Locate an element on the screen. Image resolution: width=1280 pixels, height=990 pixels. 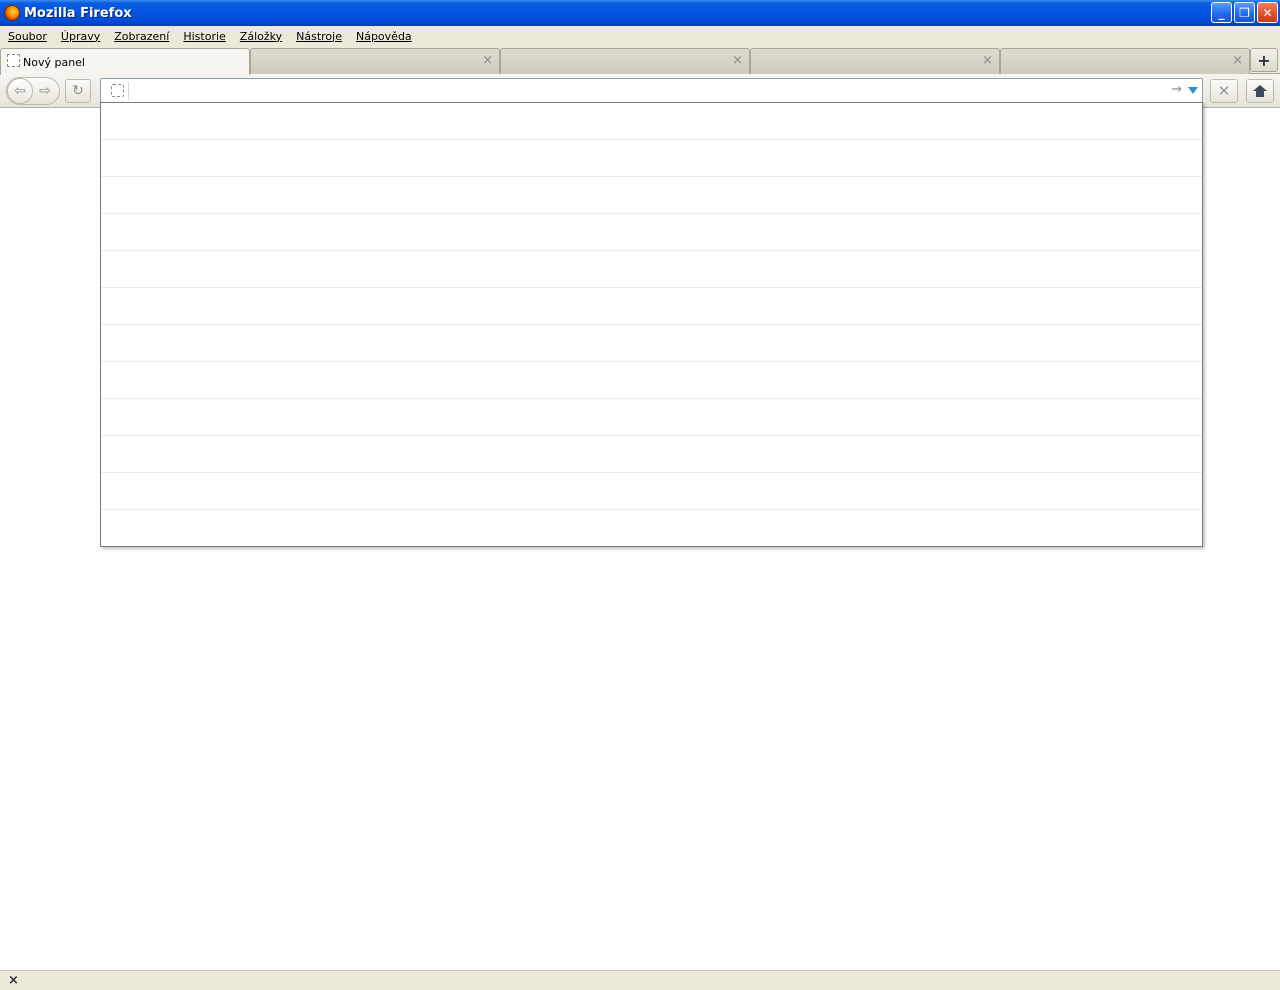
window-controls: _ ❐ ✕ is located at coordinates (1244, 12).